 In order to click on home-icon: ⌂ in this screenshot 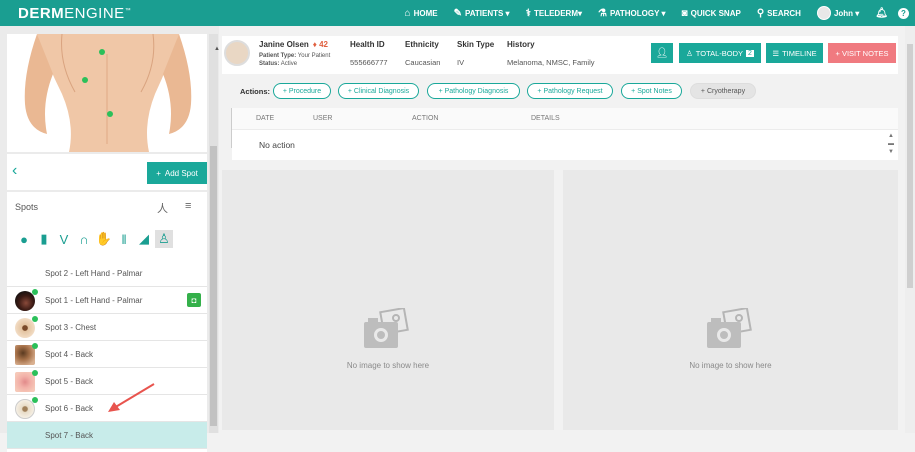, I will do `click(407, 13)`.